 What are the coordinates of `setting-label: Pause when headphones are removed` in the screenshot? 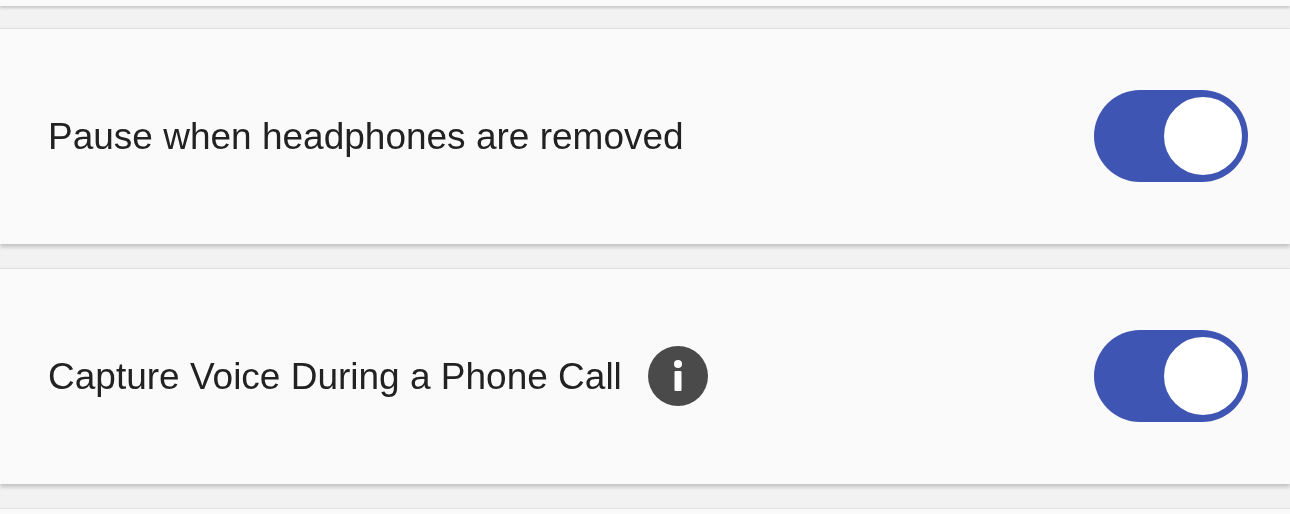 It's located at (366, 136).